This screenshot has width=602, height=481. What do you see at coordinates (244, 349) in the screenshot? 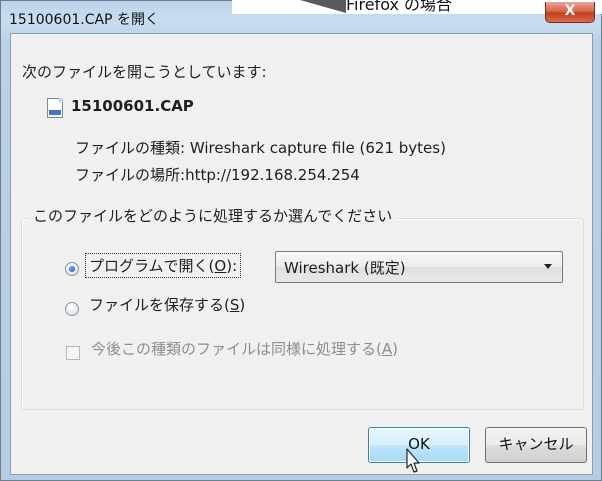
I see `remember-label: 今後この種類のファイルは同様に処理する(A)` at bounding box center [244, 349].